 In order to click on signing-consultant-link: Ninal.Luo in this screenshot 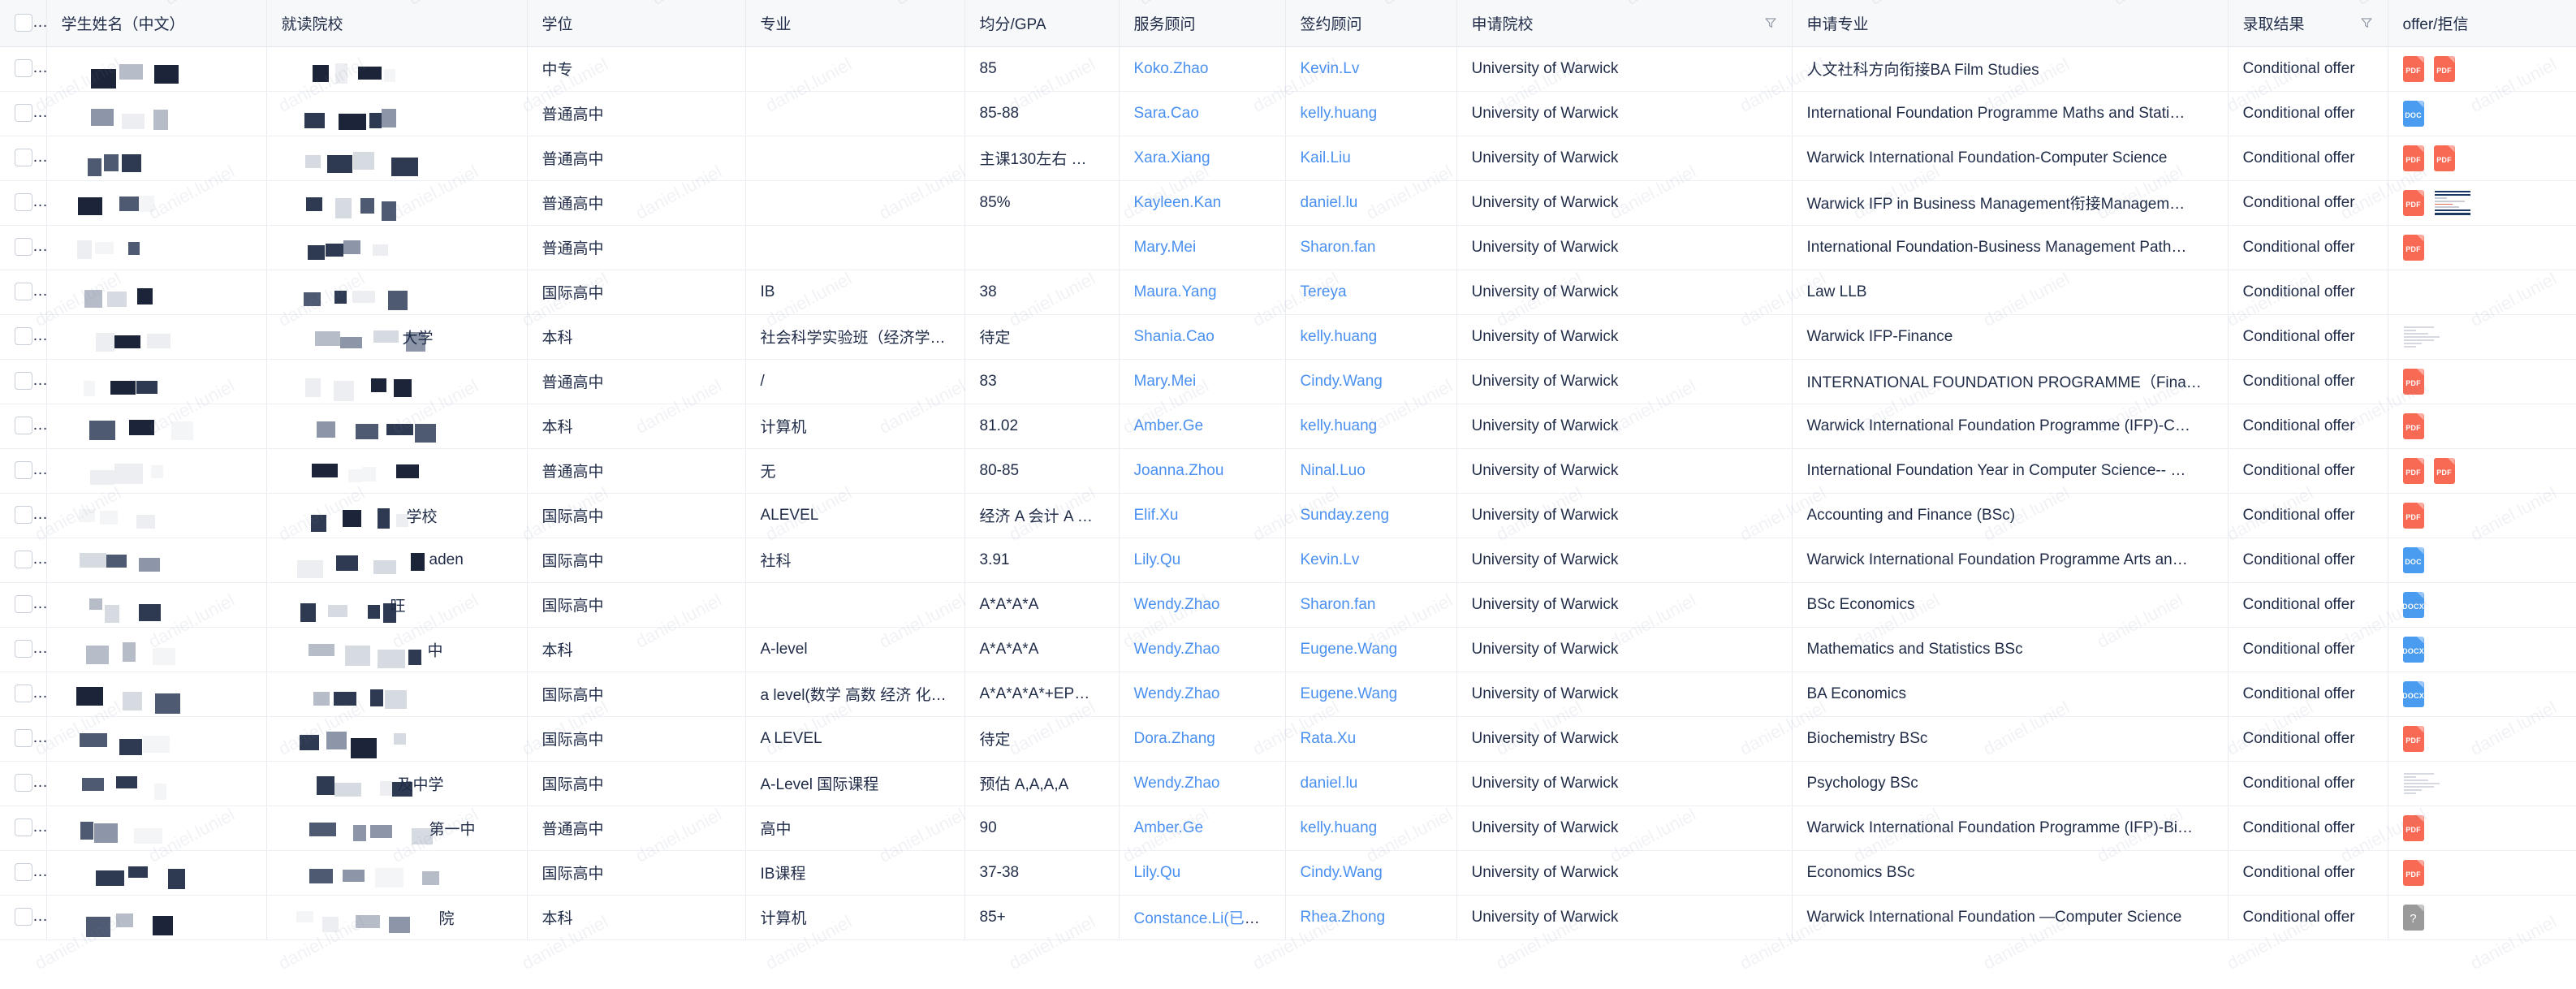, I will do `click(1333, 470)`.